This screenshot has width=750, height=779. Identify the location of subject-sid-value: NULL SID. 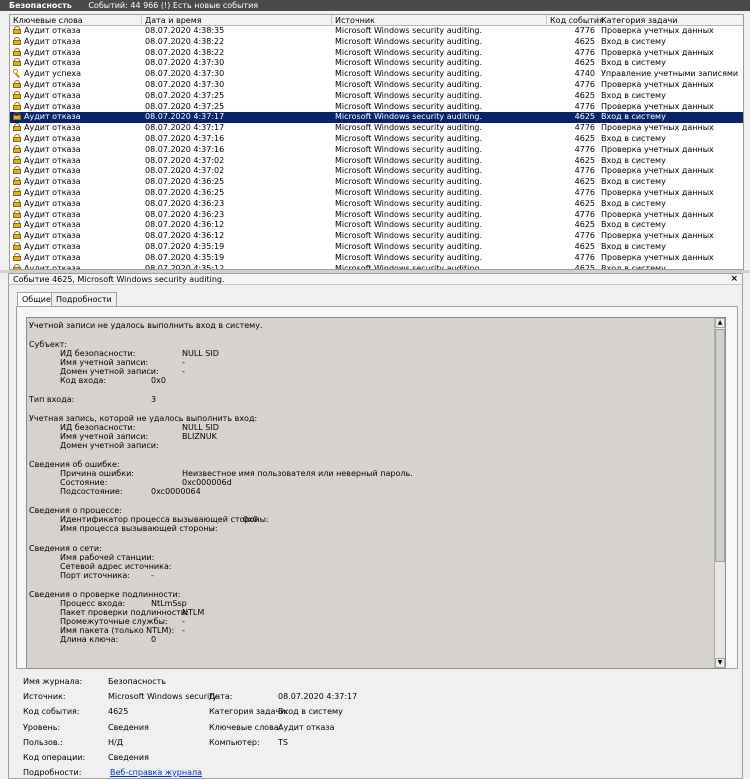
(200, 353).